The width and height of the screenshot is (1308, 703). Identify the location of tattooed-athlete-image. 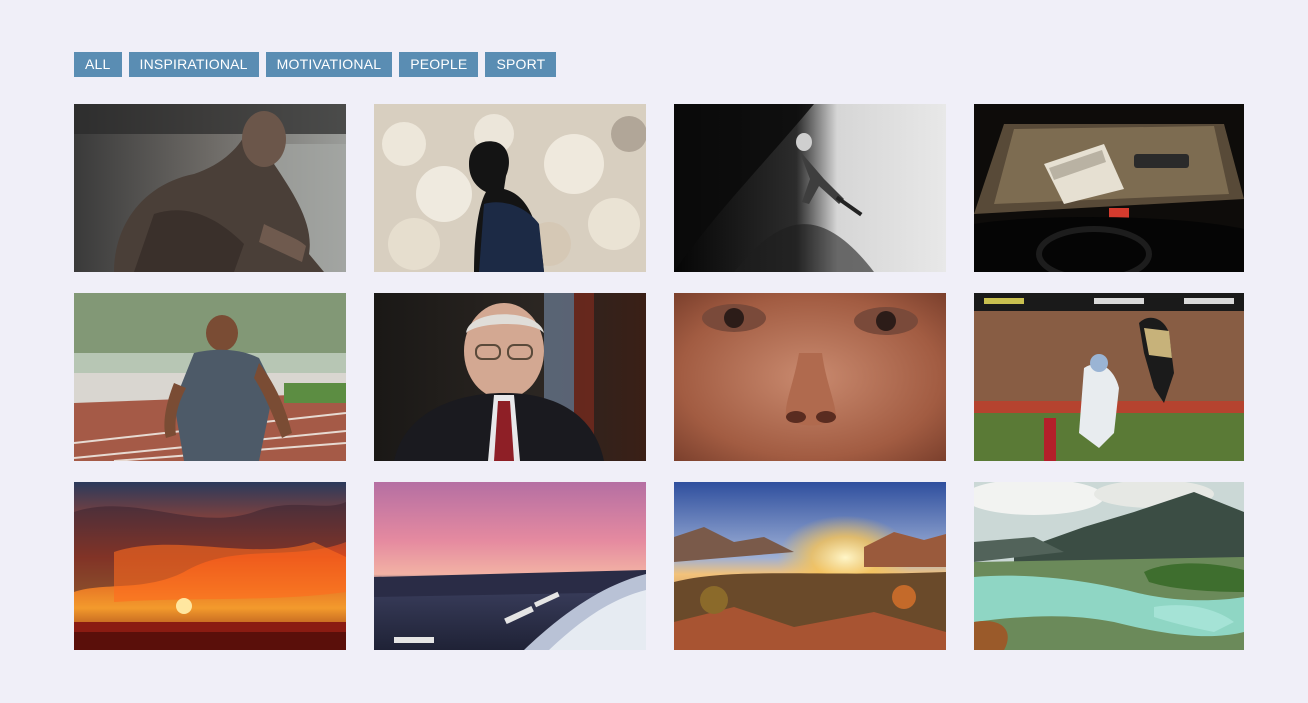
(210, 188).